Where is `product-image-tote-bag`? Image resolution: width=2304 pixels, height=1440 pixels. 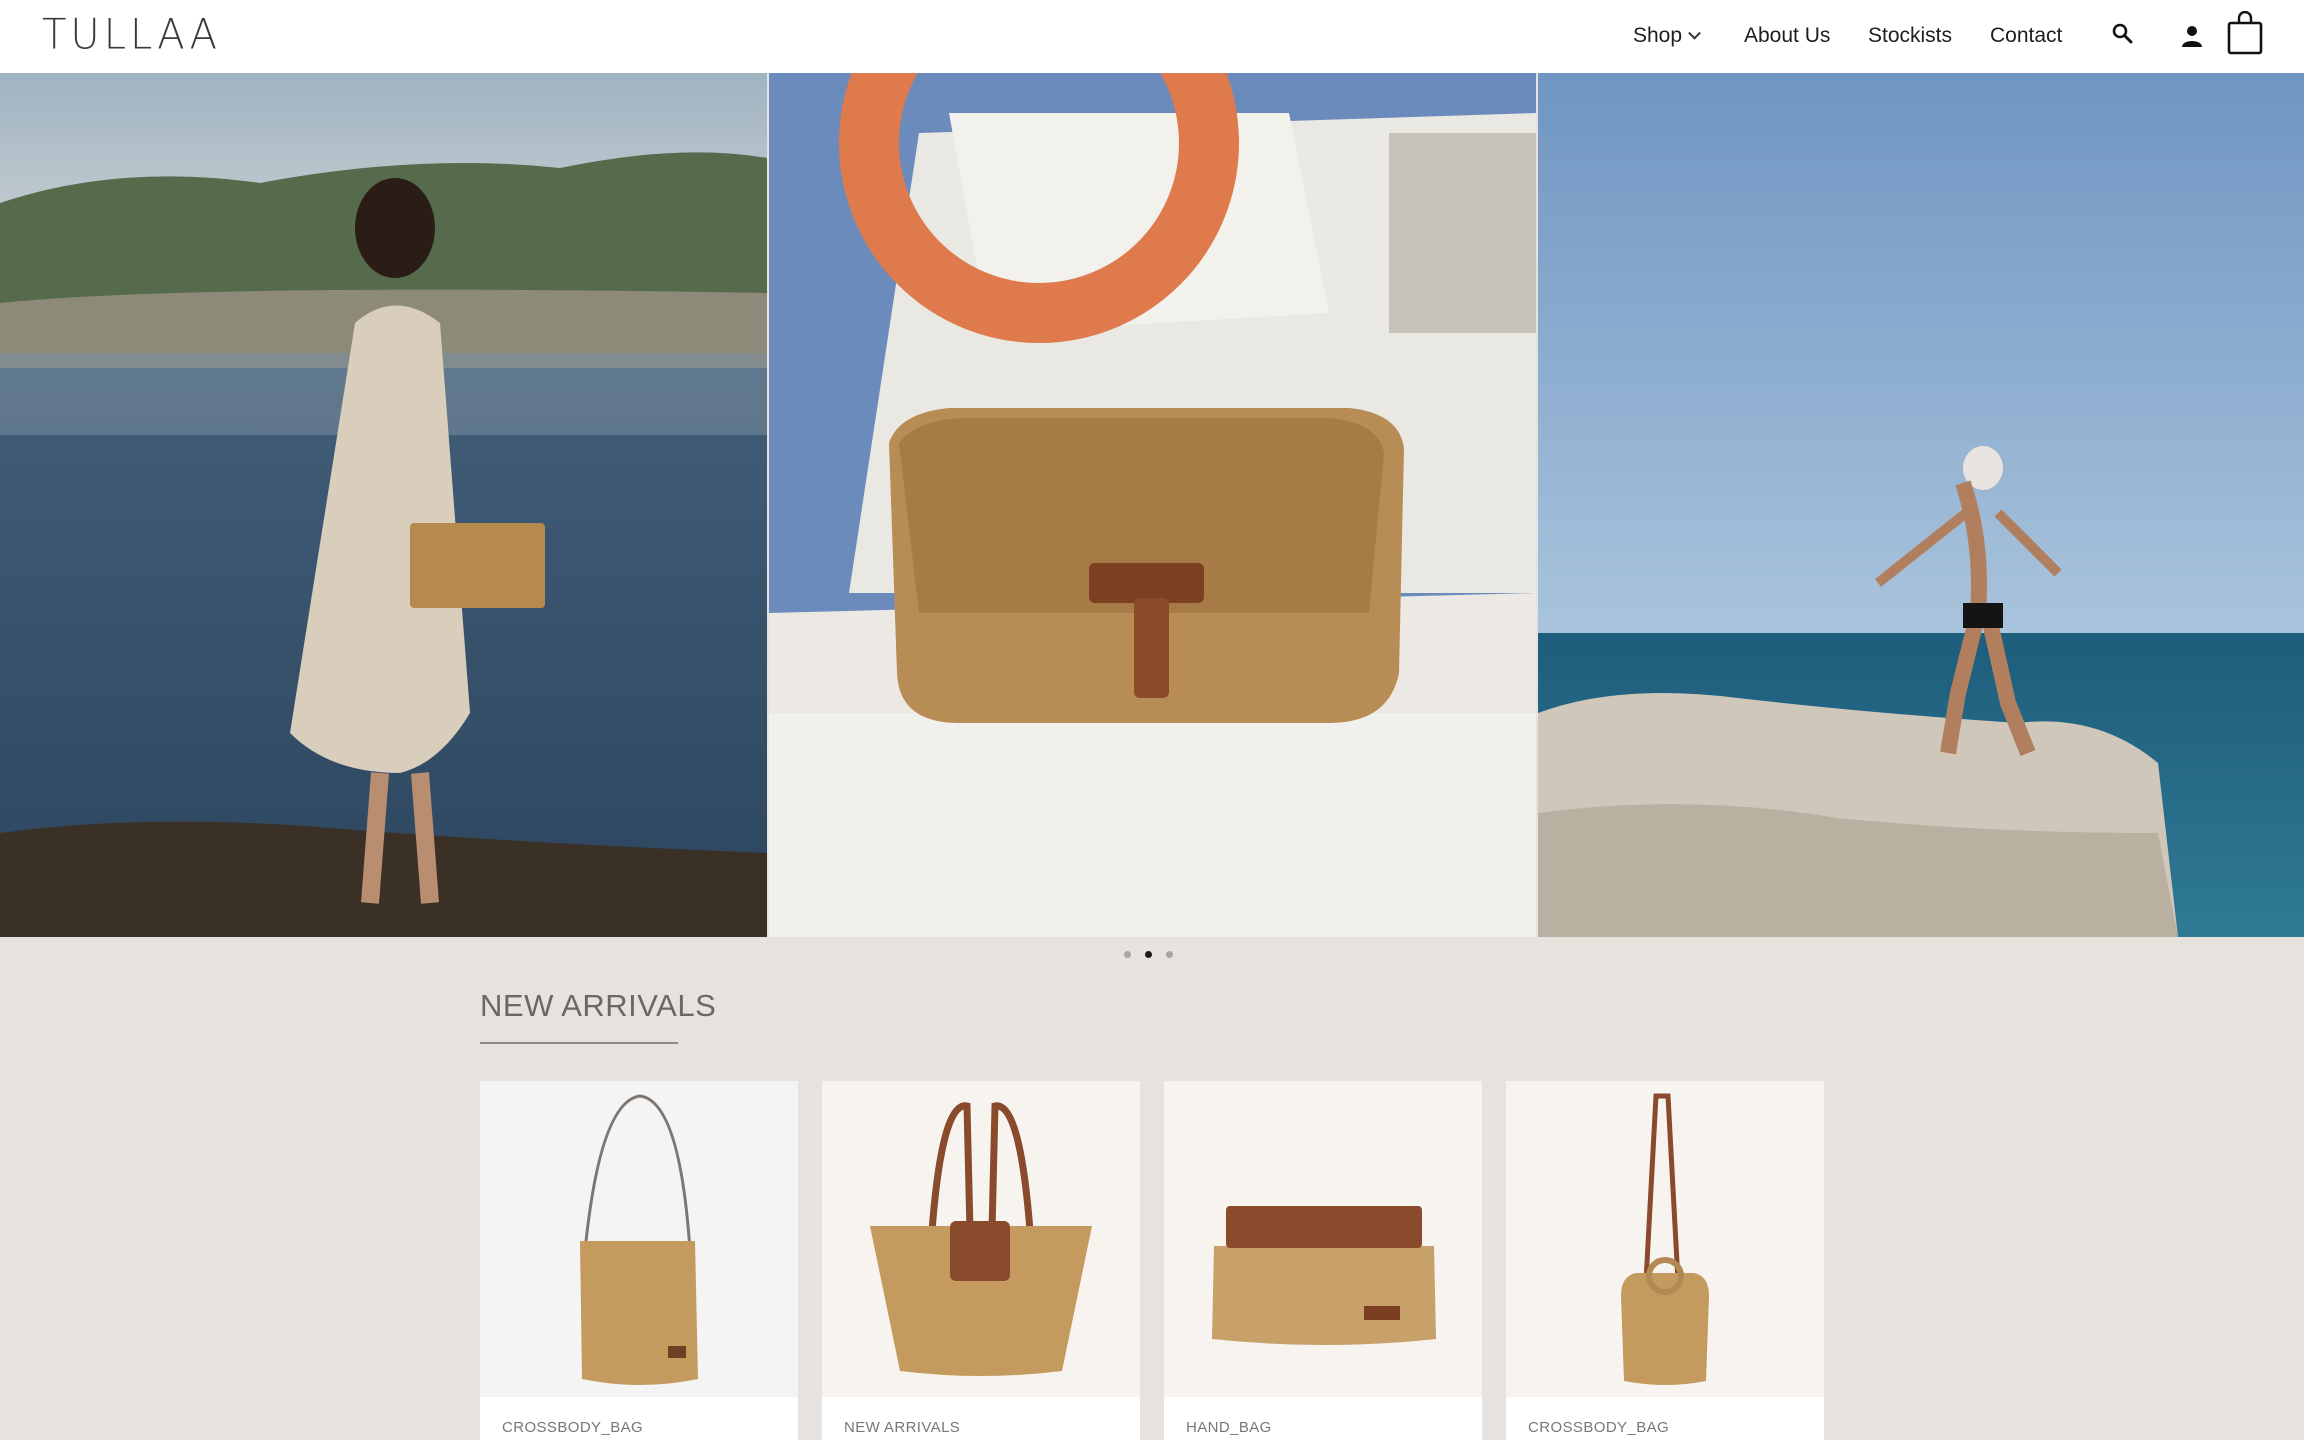 product-image-tote-bag is located at coordinates (981, 1239).